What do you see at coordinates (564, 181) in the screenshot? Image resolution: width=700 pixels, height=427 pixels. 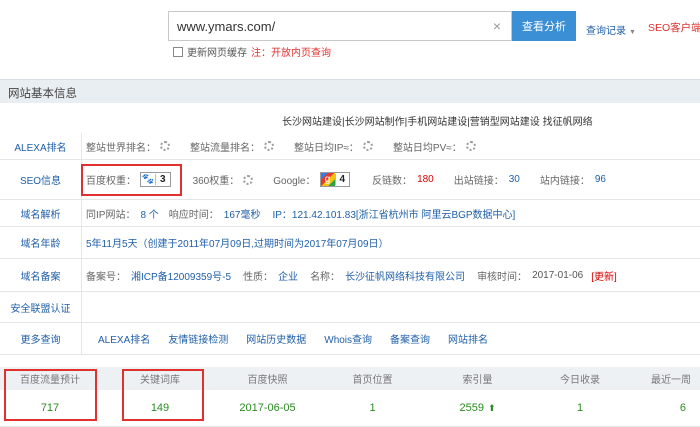 I see `inlinks-label: 站内链接：` at bounding box center [564, 181].